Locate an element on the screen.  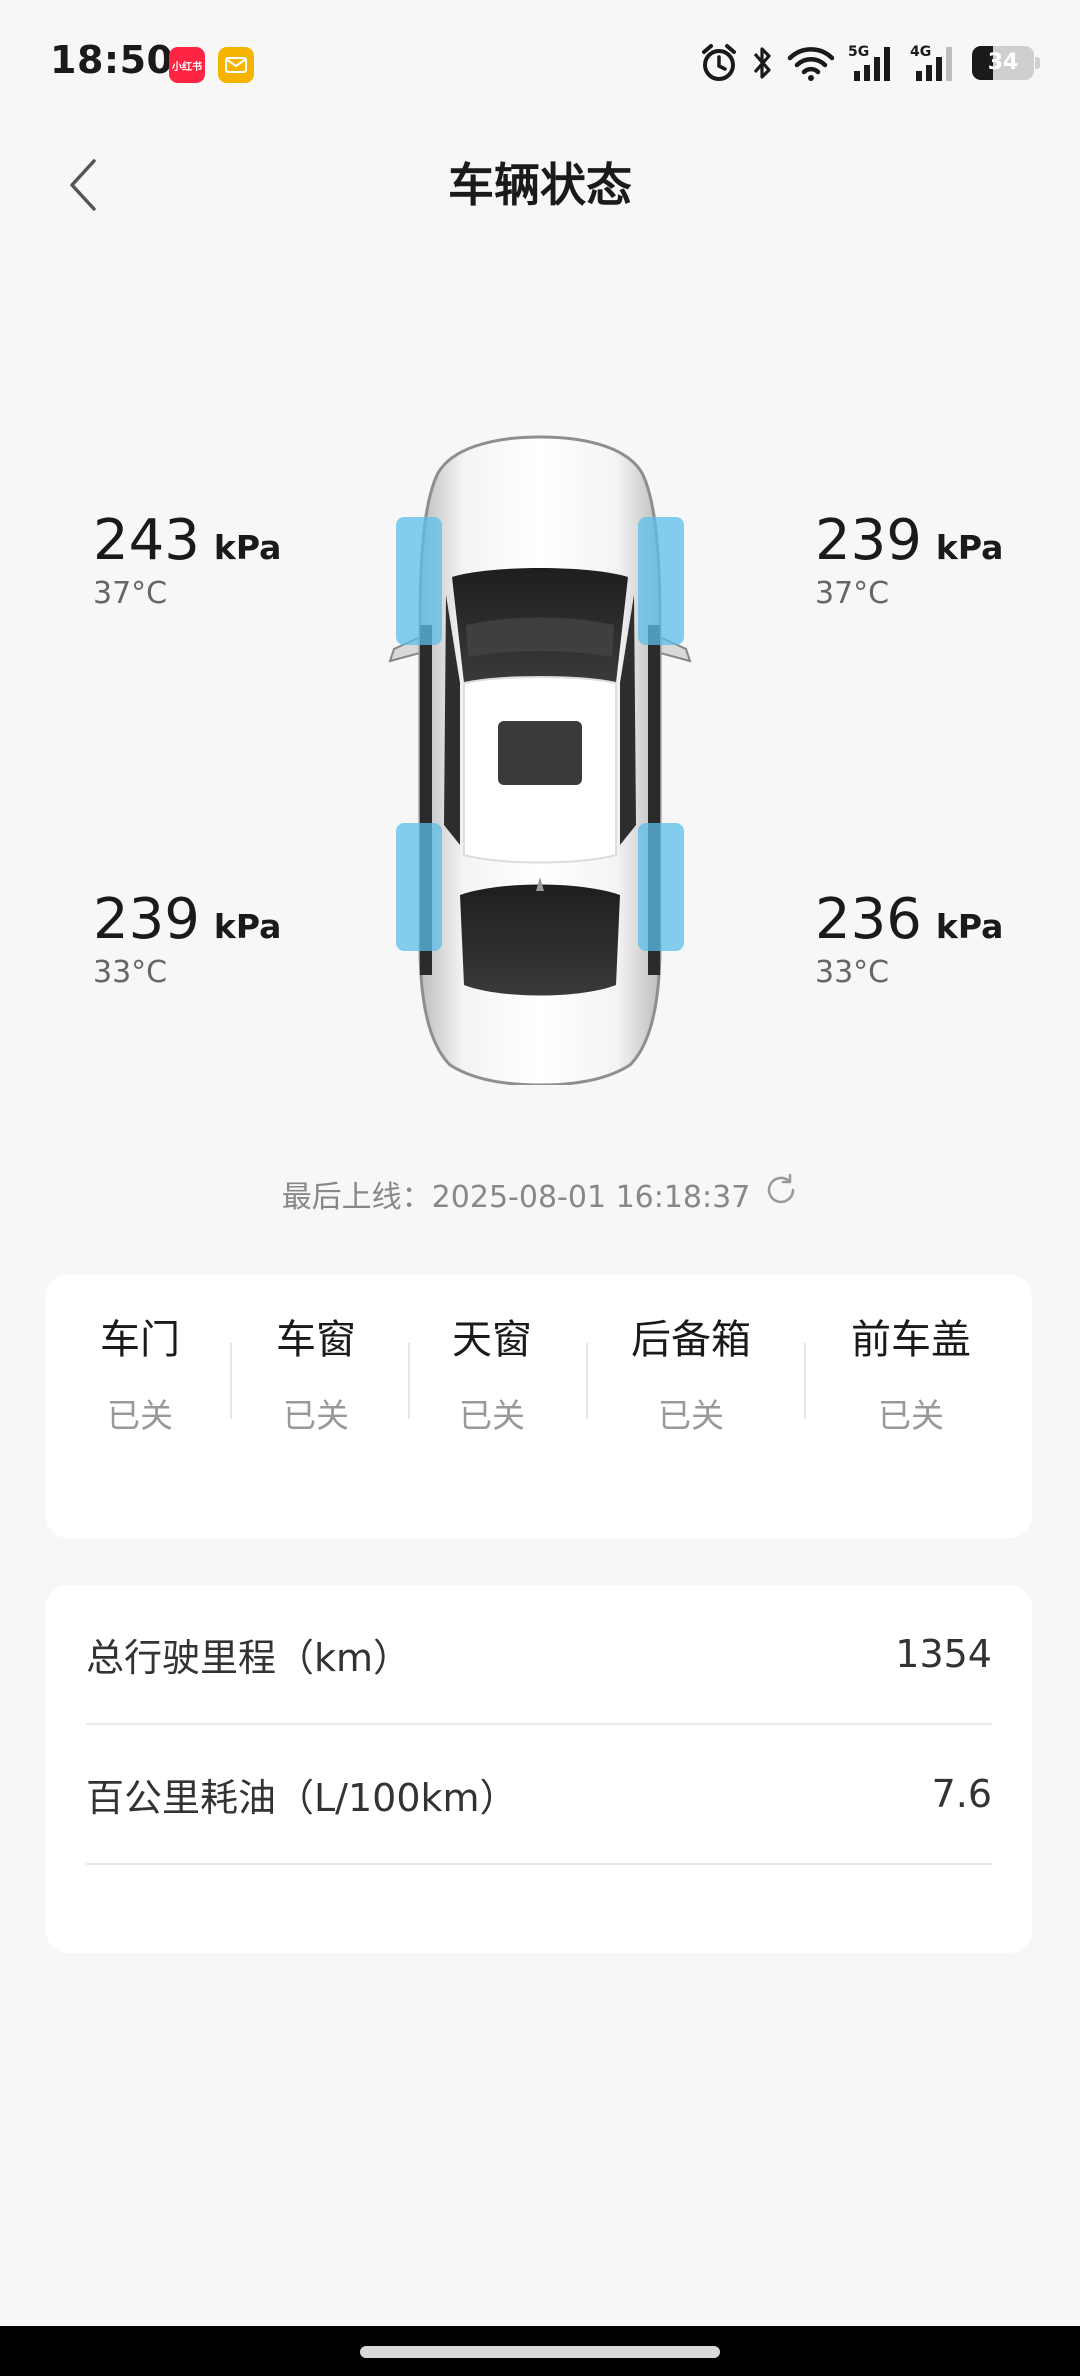
status-time: 18:50 is located at coordinates (112, 60).